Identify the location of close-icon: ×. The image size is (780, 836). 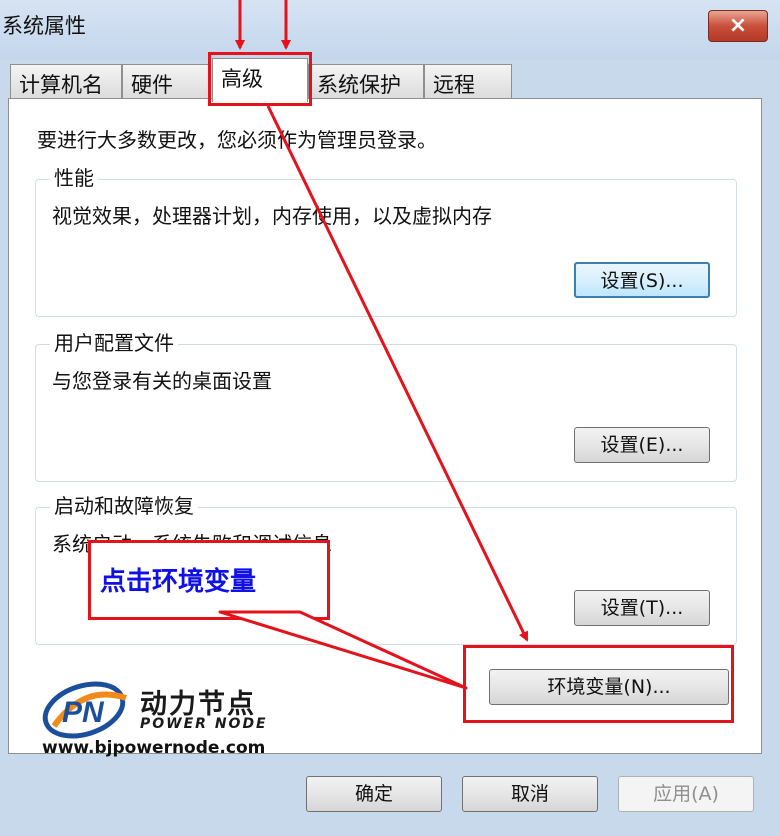
(738, 25).